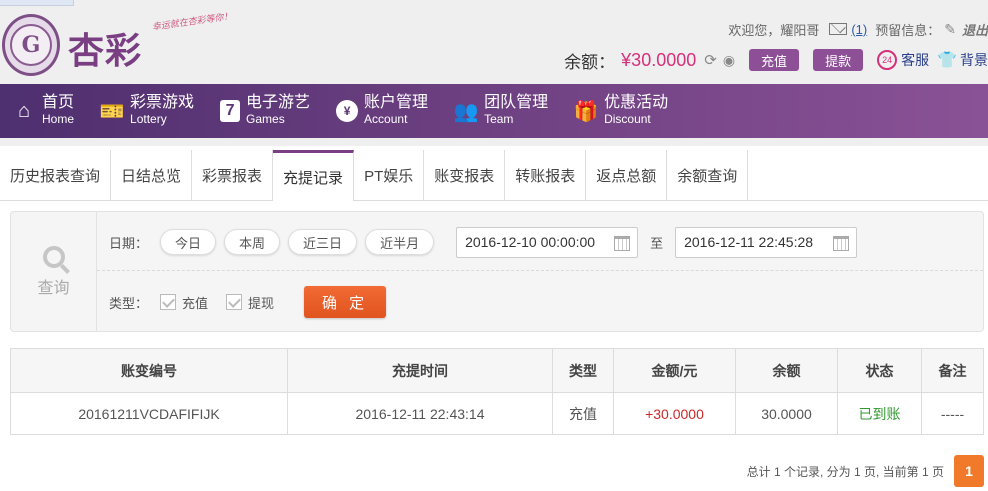 The image size is (988, 491). I want to click on type-deposit-checkbox: 充值, so click(184, 302).